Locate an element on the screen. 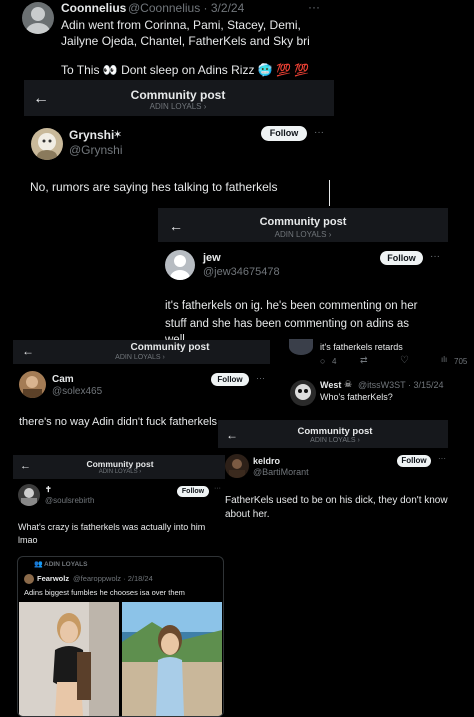 The image size is (474, 717). person-avatar-icon is located at coordinates (38, 20).